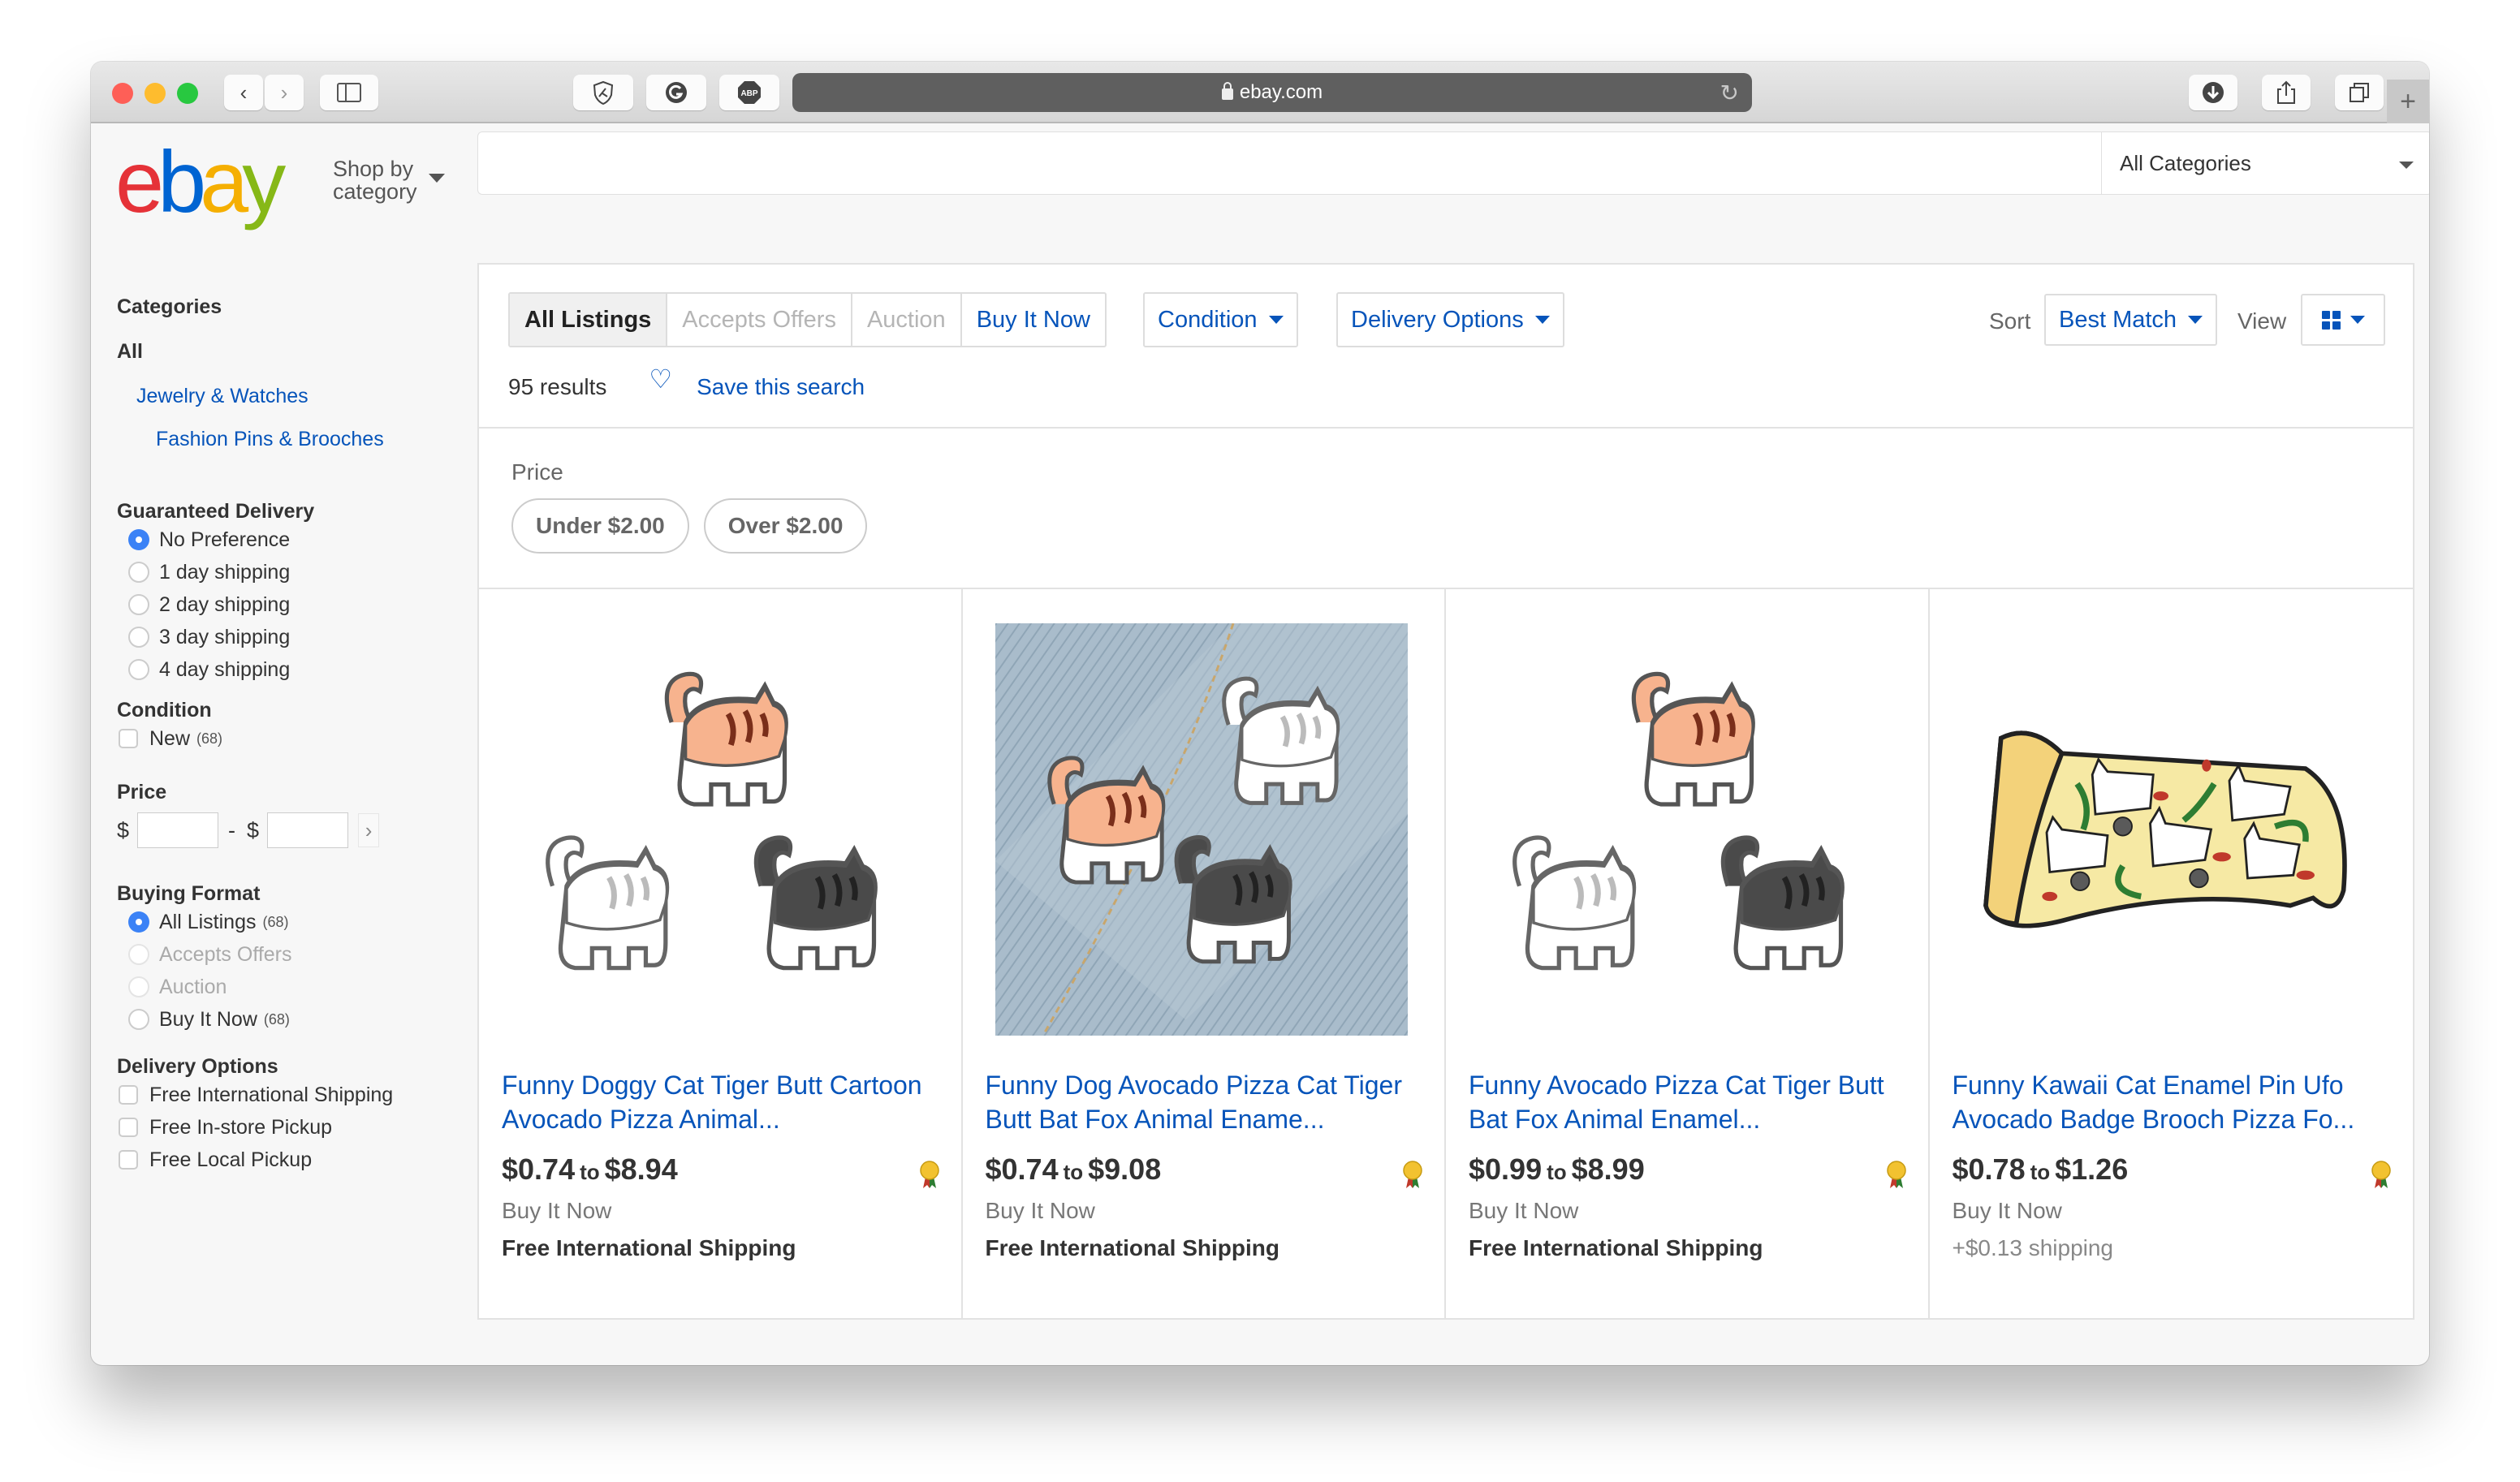  I want to click on buying-format-heading: Buying Format, so click(189, 893).